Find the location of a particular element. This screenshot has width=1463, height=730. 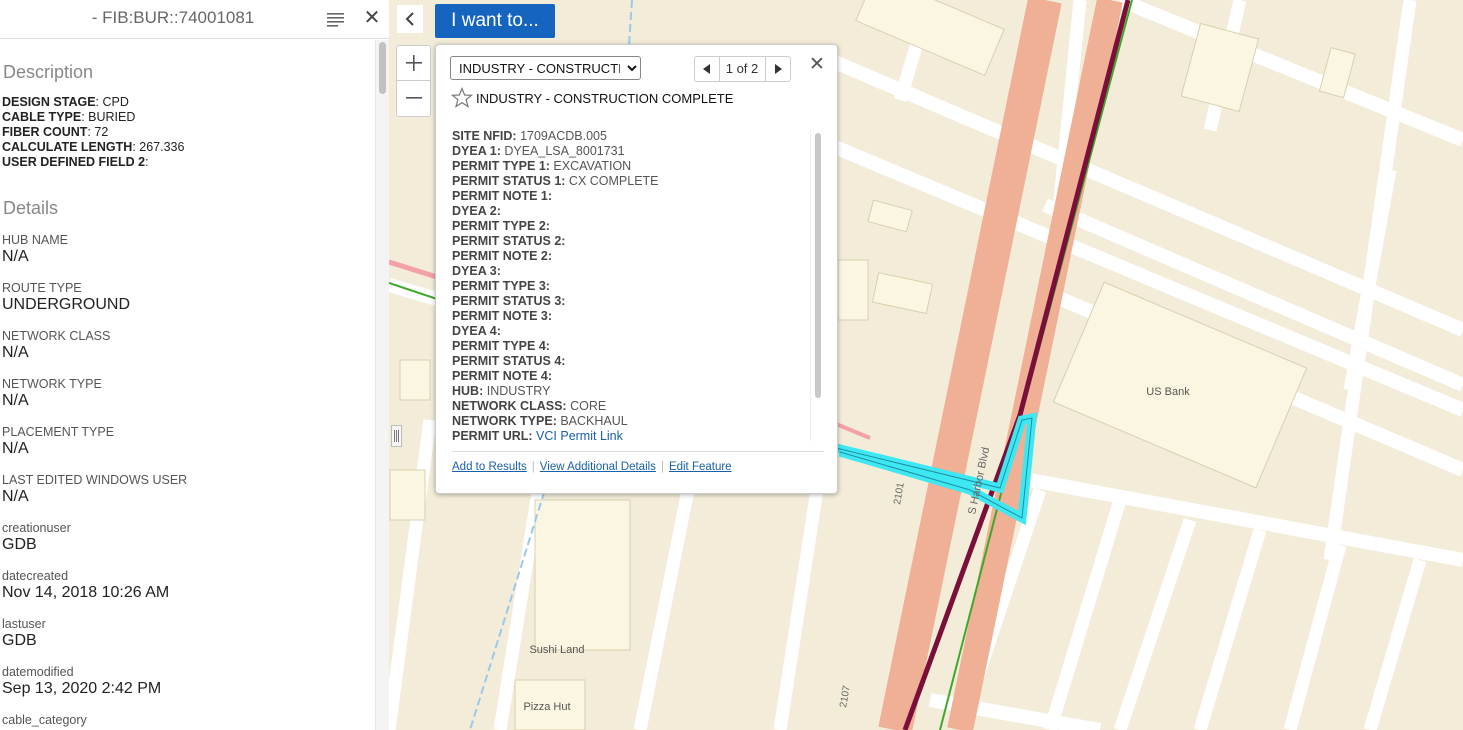

minus-icon is located at coordinates (413, 98).